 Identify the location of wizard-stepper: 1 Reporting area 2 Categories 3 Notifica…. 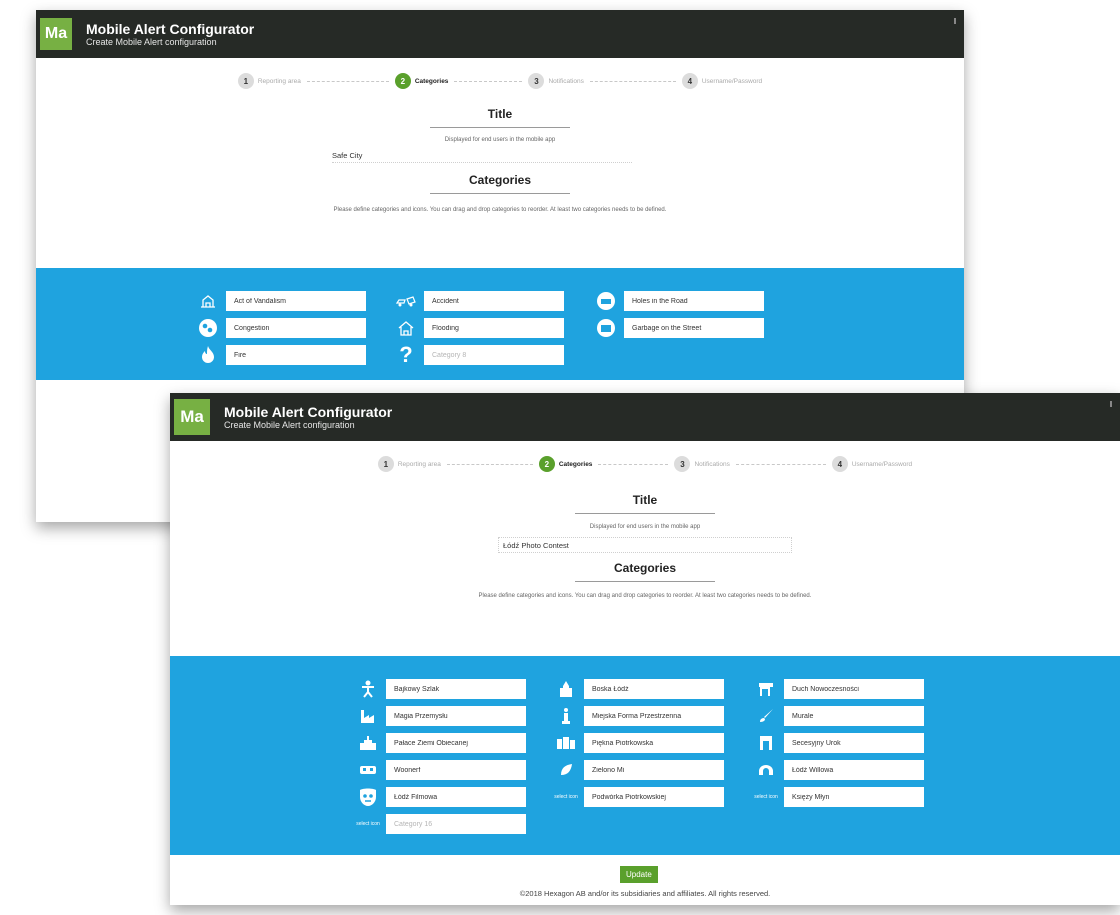
(645, 464).